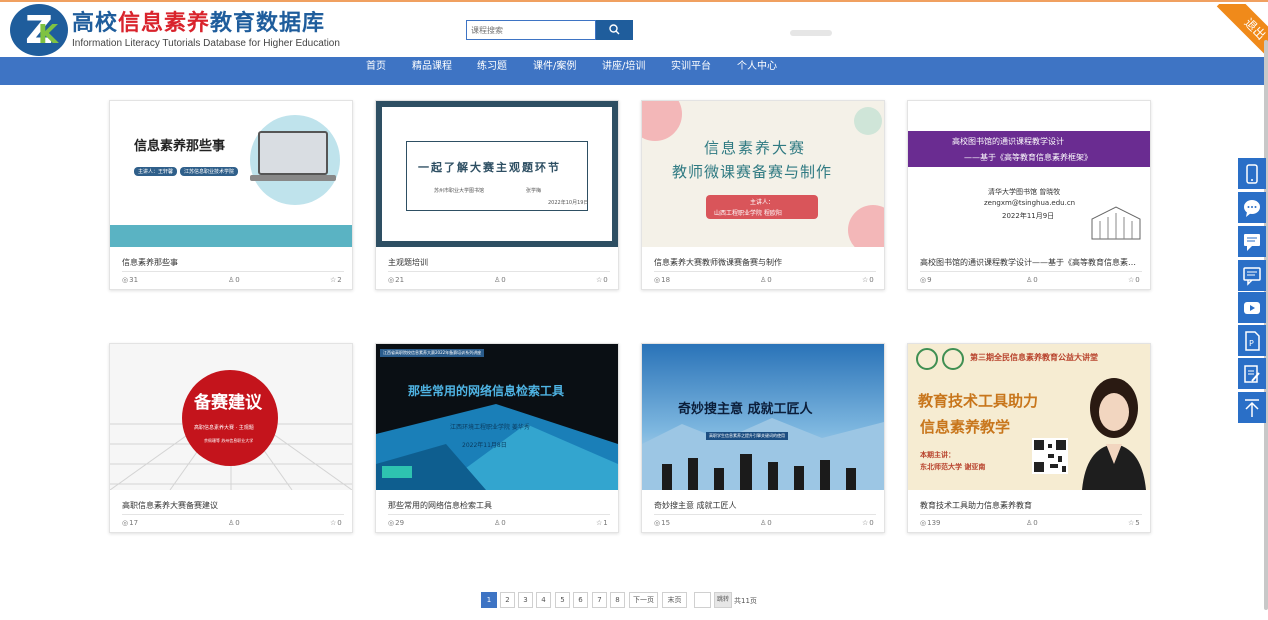  What do you see at coordinates (1252, 241) in the screenshot?
I see `message-button` at bounding box center [1252, 241].